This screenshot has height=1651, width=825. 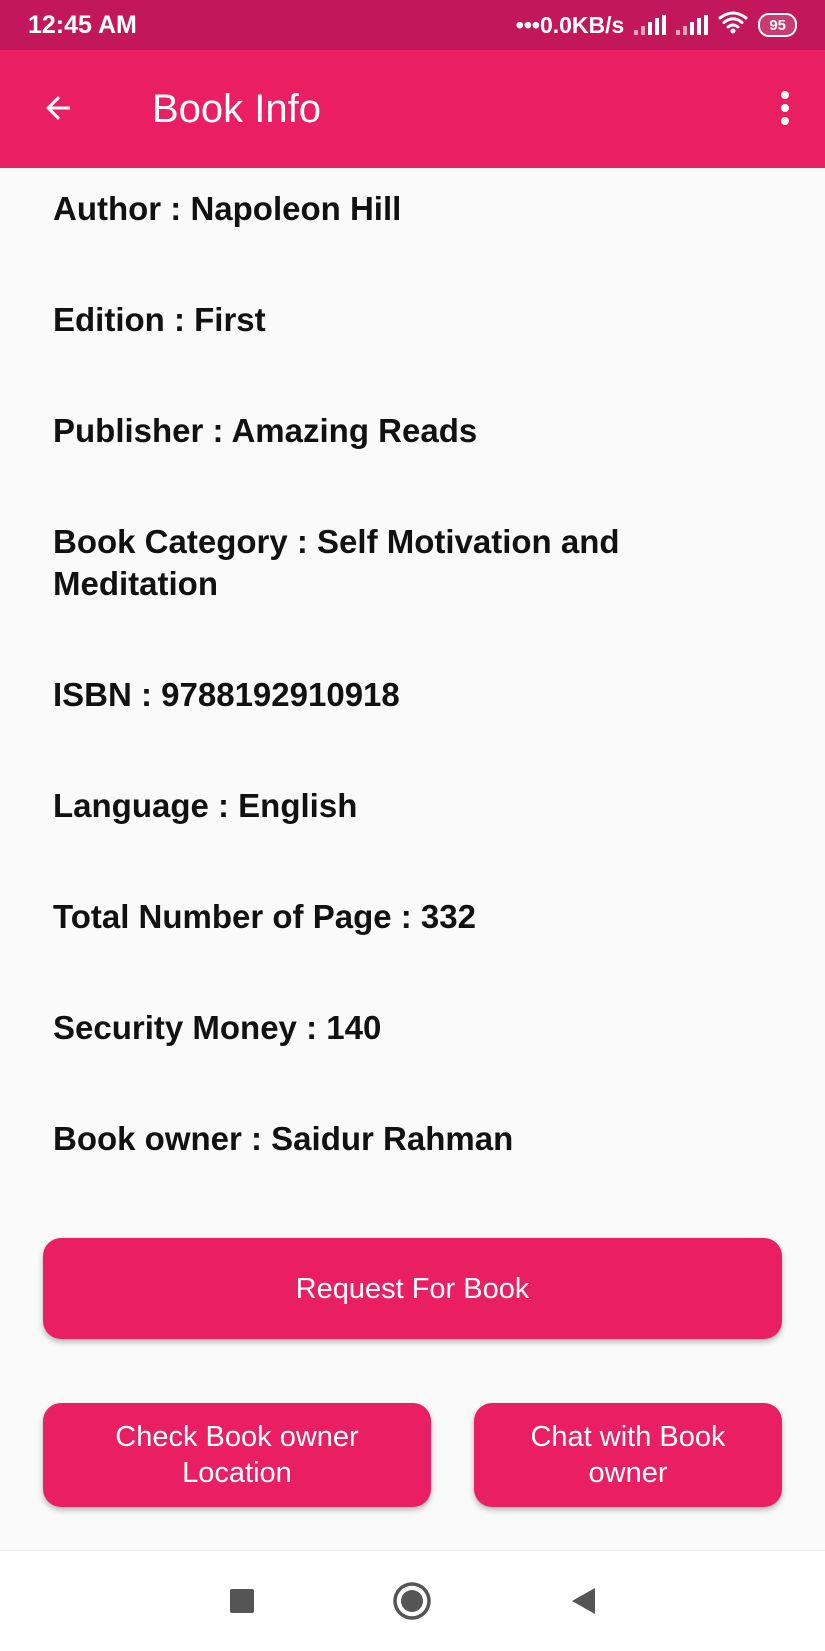 I want to click on check-location-button: Check Book owner Location, so click(x=237, y=1455).